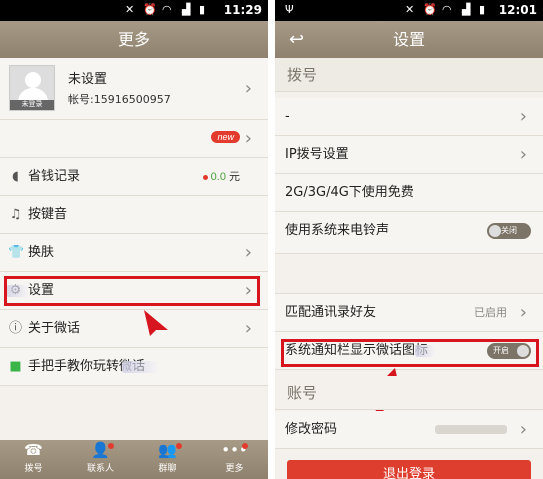 Image resolution: width=543 pixels, height=479 pixels. Describe the element at coordinates (16, 252) in the screenshot. I see `tshirt-icon: 👕` at that location.